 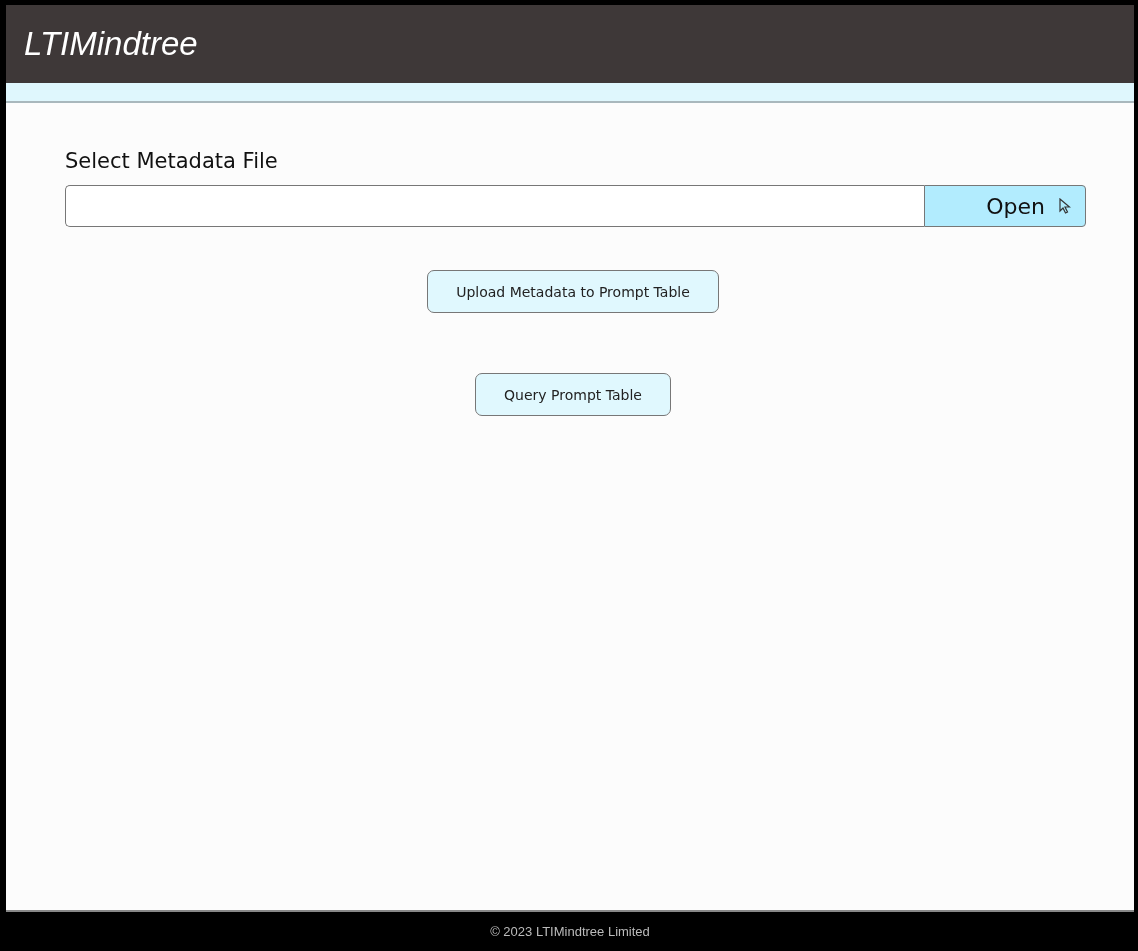 What do you see at coordinates (1065, 206) in the screenshot?
I see `pointer-icon` at bounding box center [1065, 206].